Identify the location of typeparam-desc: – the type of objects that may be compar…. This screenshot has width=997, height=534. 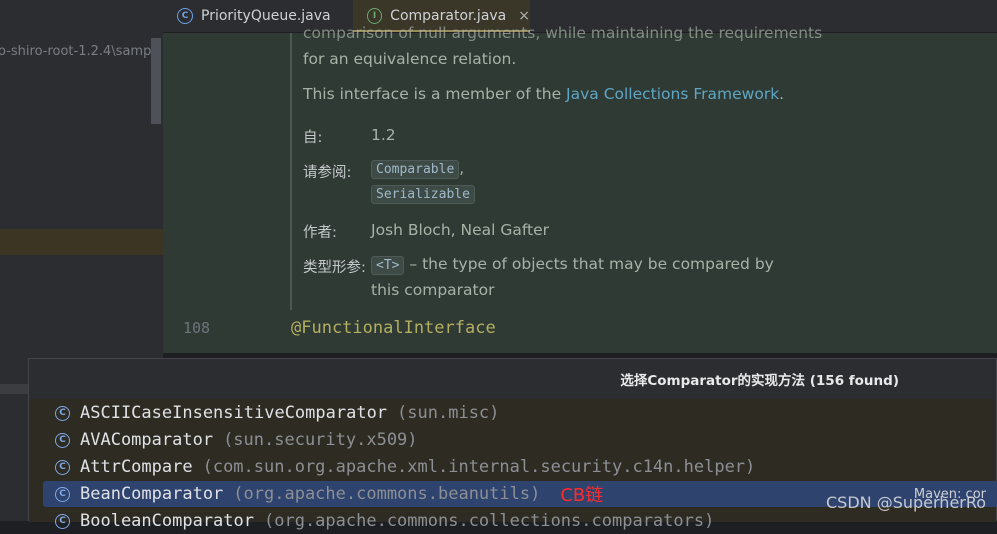
(591, 264).